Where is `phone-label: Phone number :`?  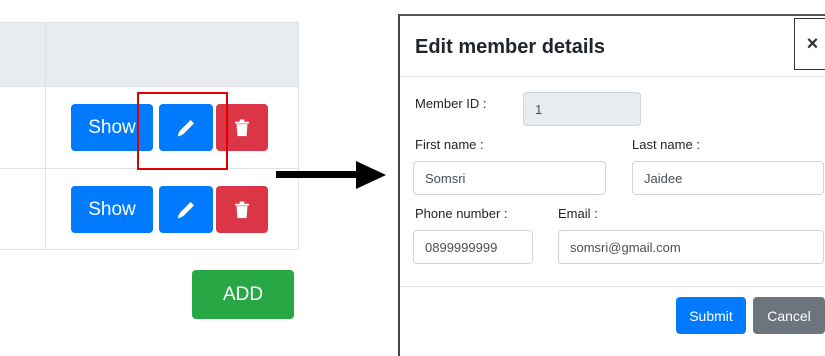
phone-label: Phone number : is located at coordinates (461, 213).